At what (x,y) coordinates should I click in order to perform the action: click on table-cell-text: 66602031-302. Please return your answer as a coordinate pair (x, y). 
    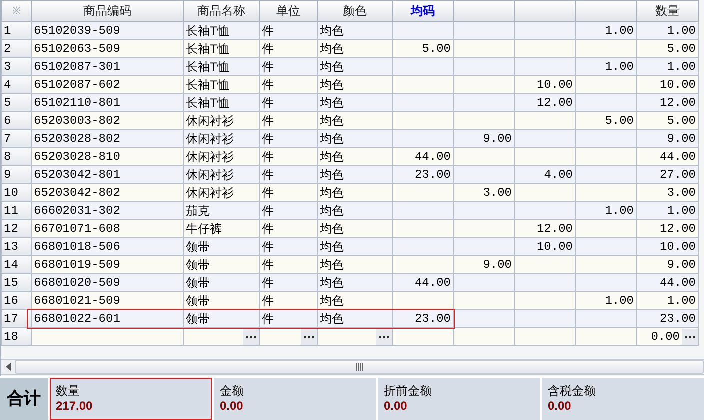
    Looking at the image, I should click on (77, 210).